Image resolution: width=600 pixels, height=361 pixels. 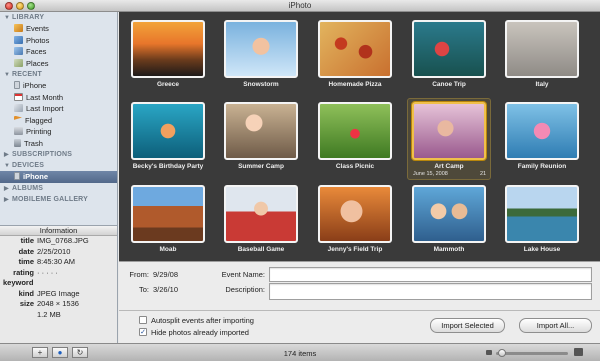 I want to click on photo-thumbnail: Snowstorm, so click(x=261, y=54).